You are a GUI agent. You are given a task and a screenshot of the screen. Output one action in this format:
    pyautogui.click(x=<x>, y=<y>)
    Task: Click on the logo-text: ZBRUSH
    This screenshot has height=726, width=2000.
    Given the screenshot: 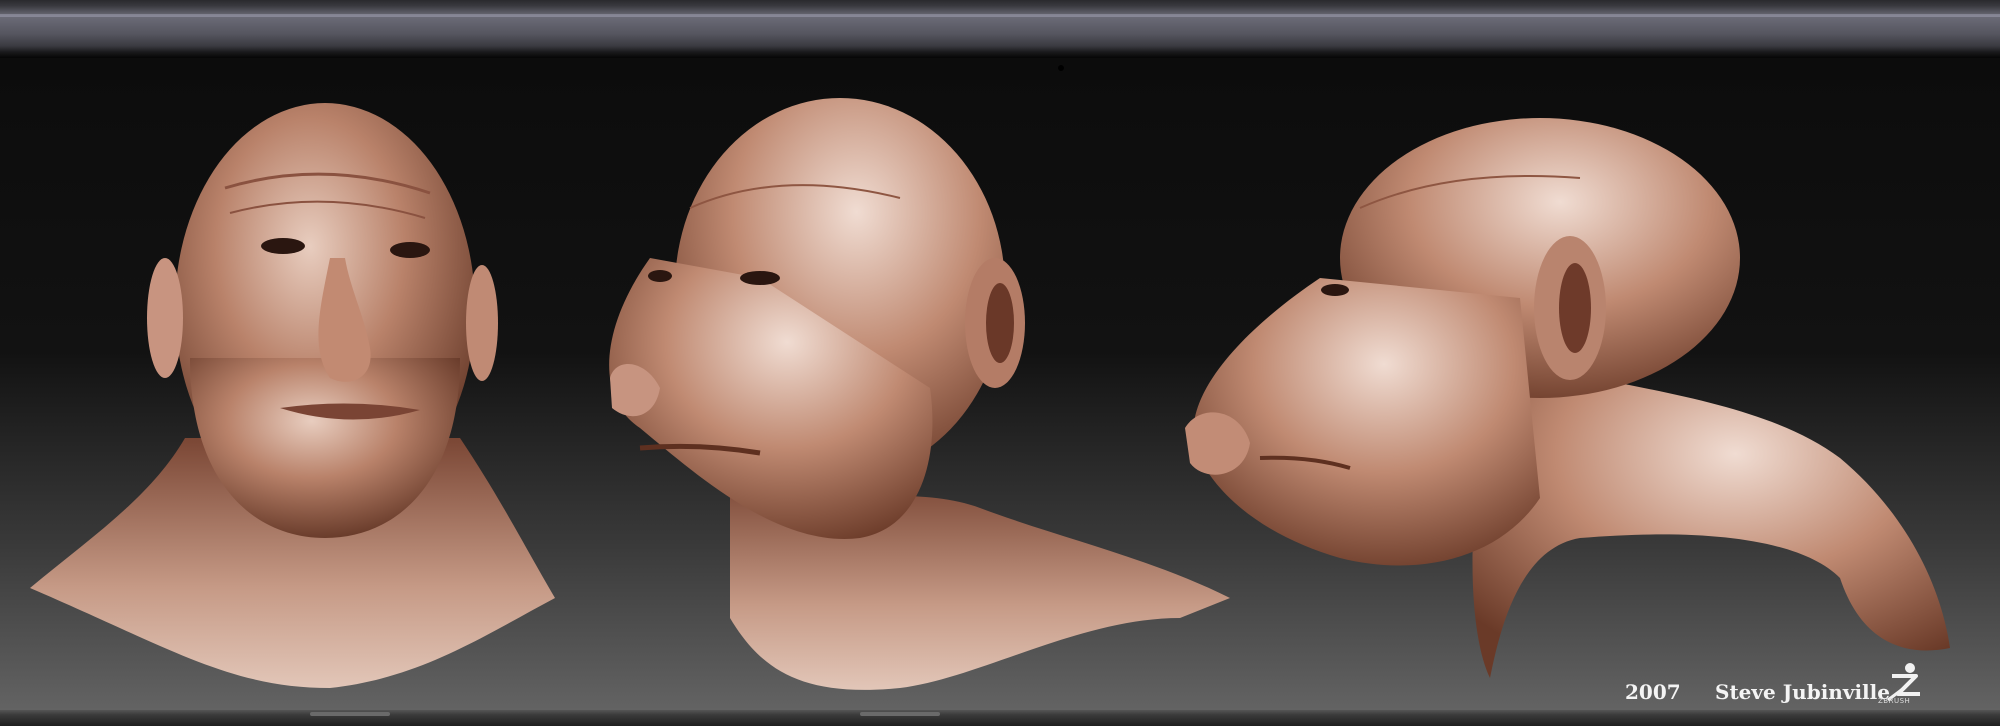 What is the action you would take?
    pyautogui.click(x=1894, y=701)
    